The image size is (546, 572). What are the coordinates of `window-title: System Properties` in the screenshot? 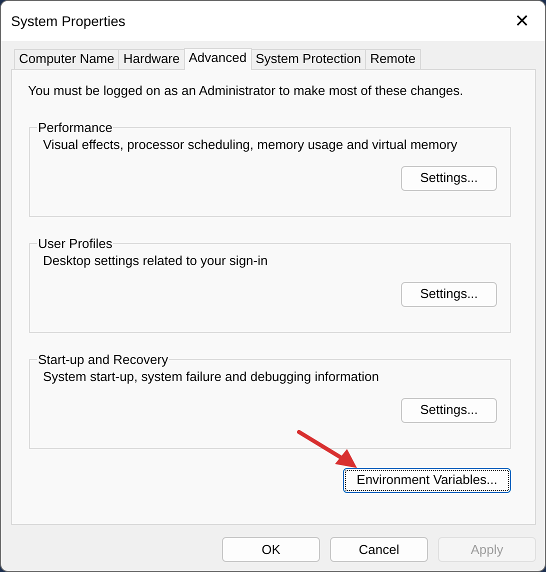 It's located at (68, 21).